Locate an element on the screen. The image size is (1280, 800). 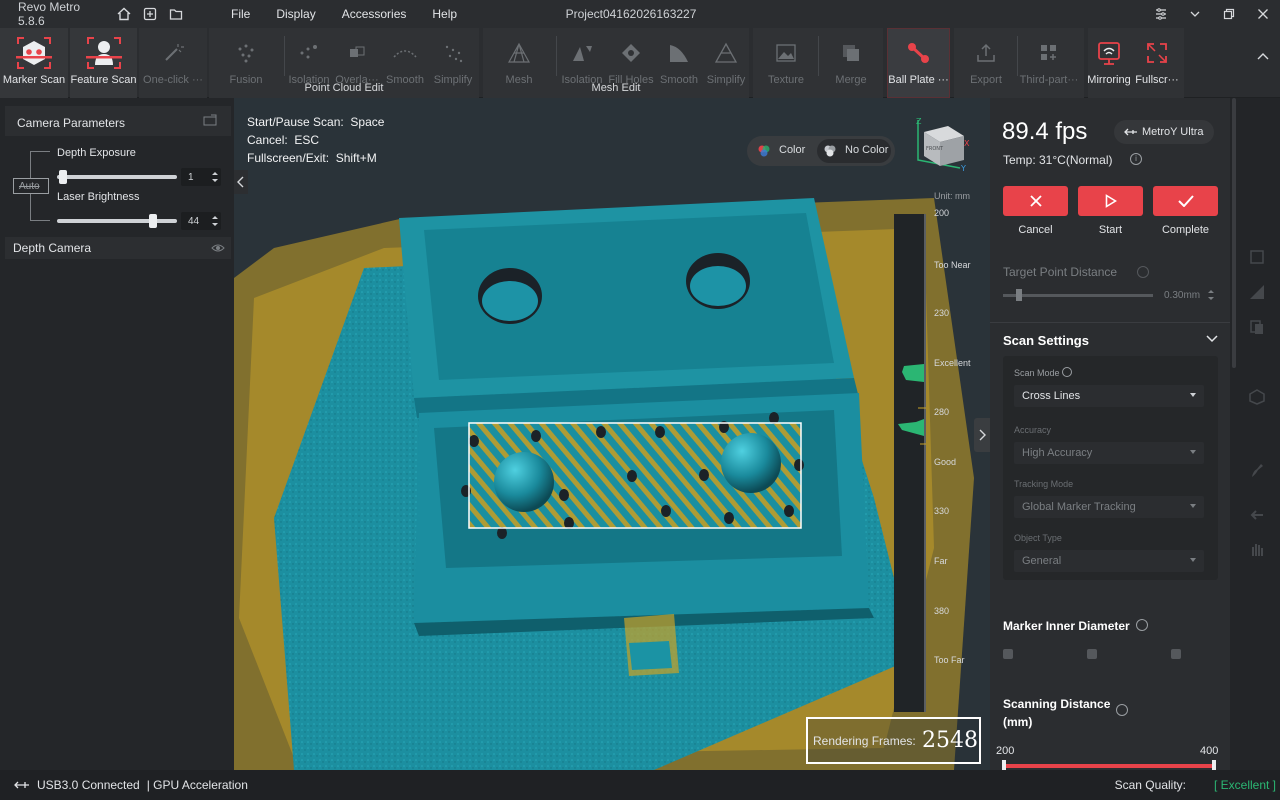
fullscreen-button: Fullscr··· is located at coordinates (1157, 63).